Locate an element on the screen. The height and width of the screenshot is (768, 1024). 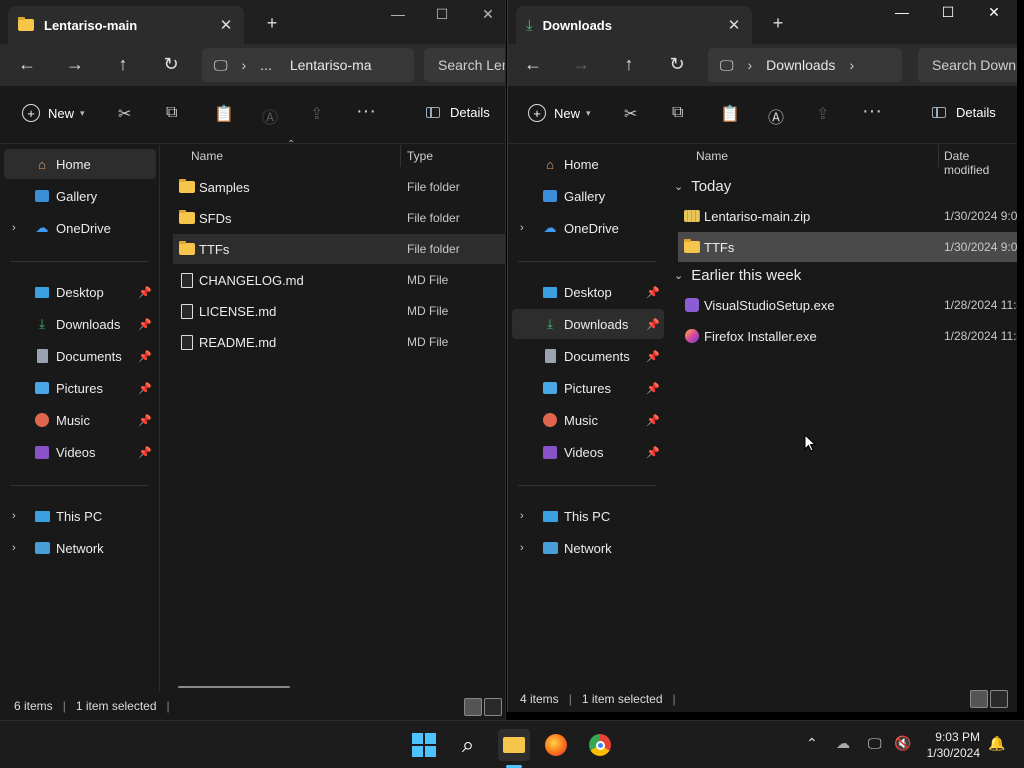
search-icon: ⌕ is located at coordinates (468, 745).